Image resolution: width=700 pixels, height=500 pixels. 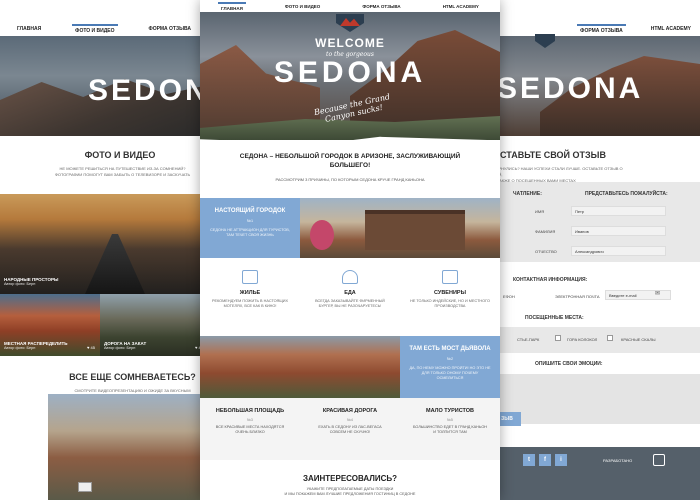 What do you see at coordinates (626, 194) in the screenshot?
I see `introduce-label: ПРЕДСТАВЬТЕСЬ ПОЖАЛУЙСТА:` at bounding box center [626, 194].